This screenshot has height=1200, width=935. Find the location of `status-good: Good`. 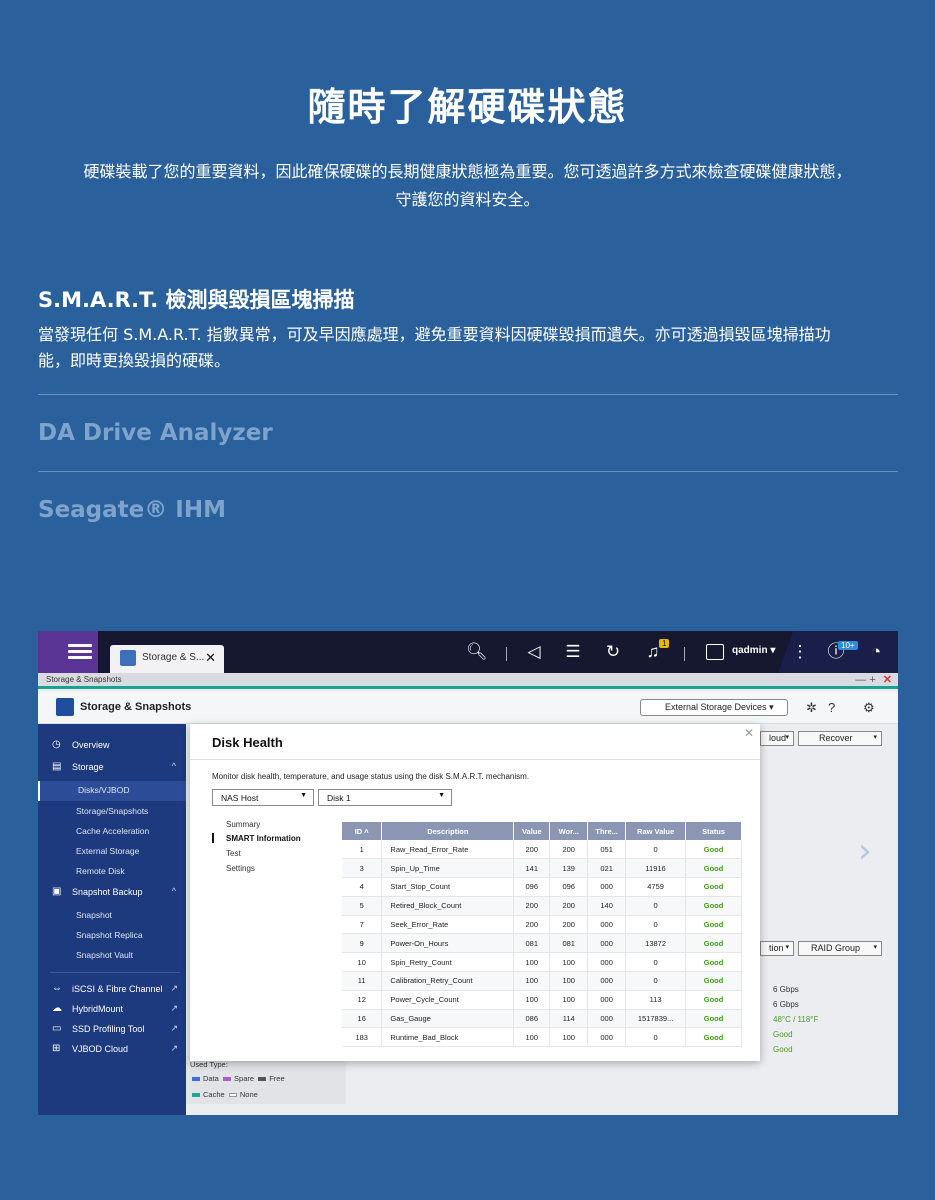

status-good: Good is located at coordinates (783, 1034).